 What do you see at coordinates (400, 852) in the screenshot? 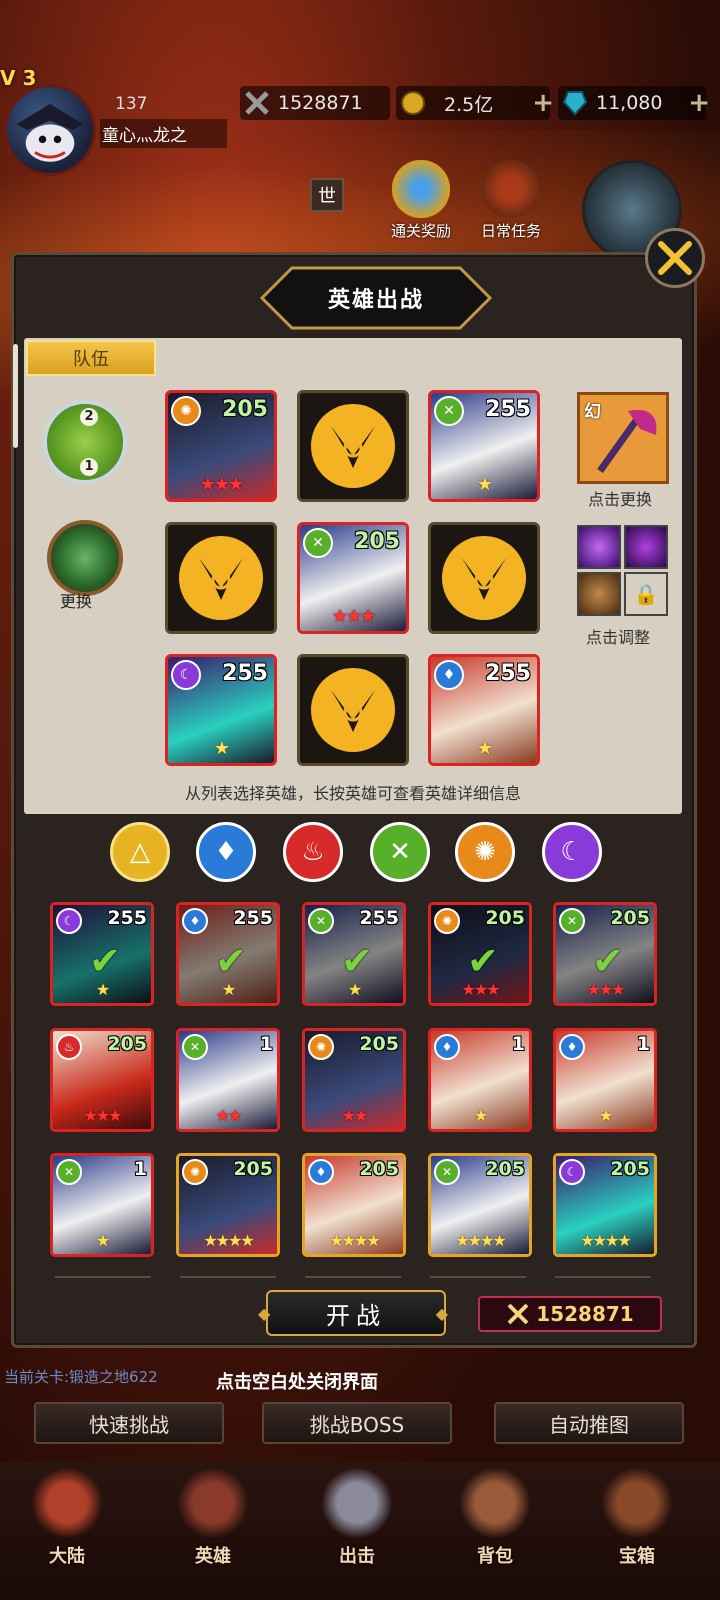
I see `filter-wind-icon: ✕` at bounding box center [400, 852].